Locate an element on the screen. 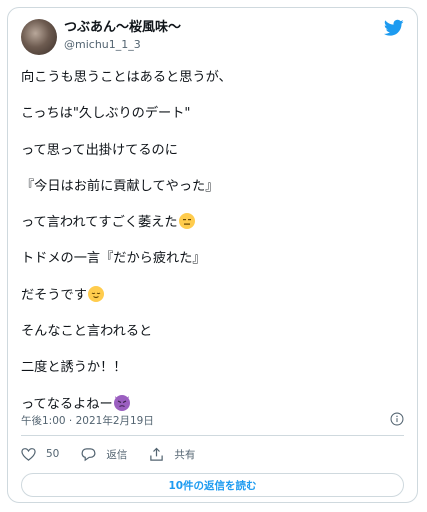 The height and width of the screenshot is (512, 427). like-button: 50 is located at coordinates (40, 454).